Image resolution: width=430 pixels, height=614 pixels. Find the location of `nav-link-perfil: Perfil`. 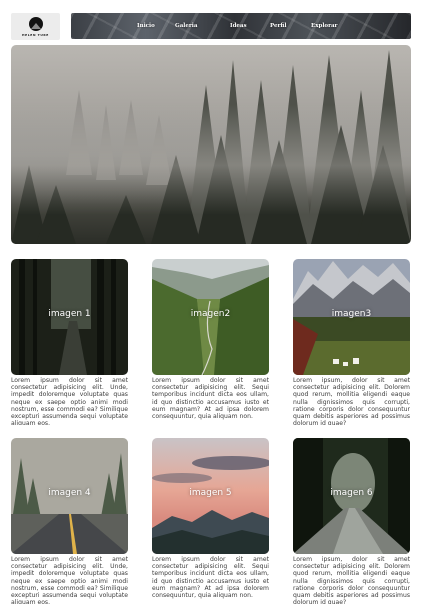

nav-link-perfil: Perfil is located at coordinates (278, 26).